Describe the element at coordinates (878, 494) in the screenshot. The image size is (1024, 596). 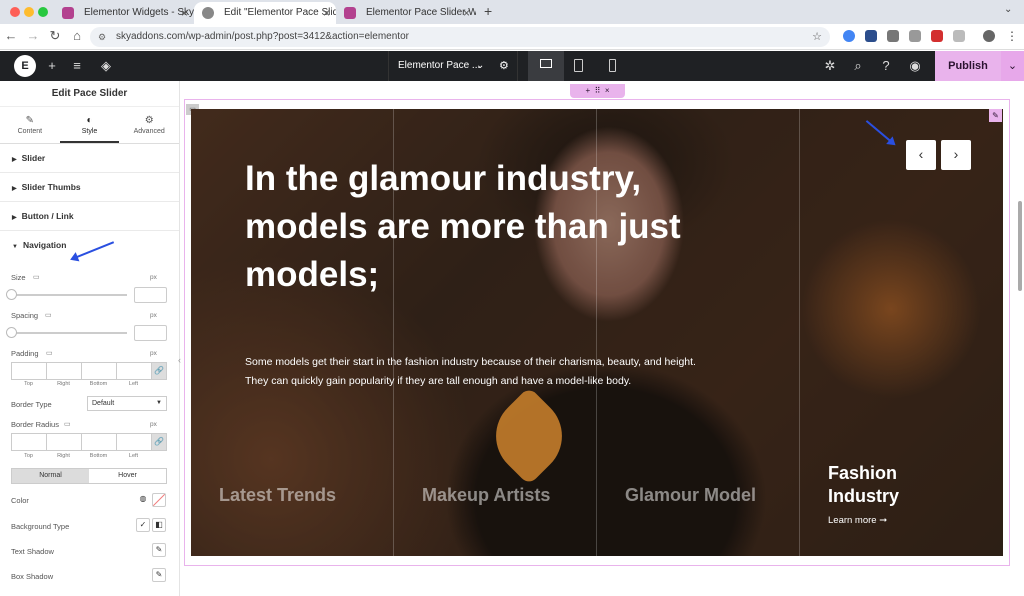
I see `thumb-fashion-industry: Fashion Industry Learn more ➞` at that location.